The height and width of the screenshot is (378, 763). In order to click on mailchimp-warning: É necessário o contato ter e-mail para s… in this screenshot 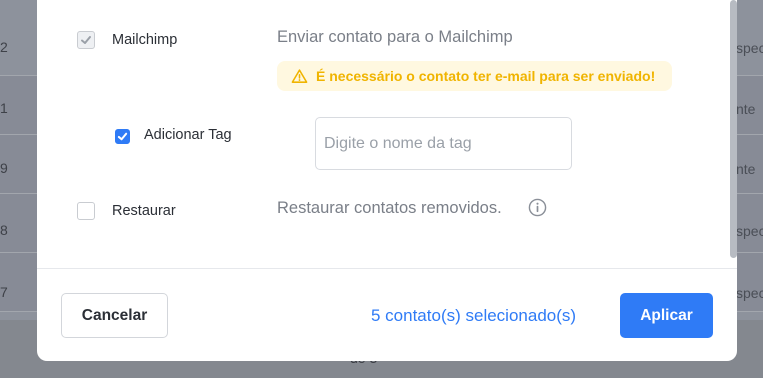, I will do `click(474, 76)`.